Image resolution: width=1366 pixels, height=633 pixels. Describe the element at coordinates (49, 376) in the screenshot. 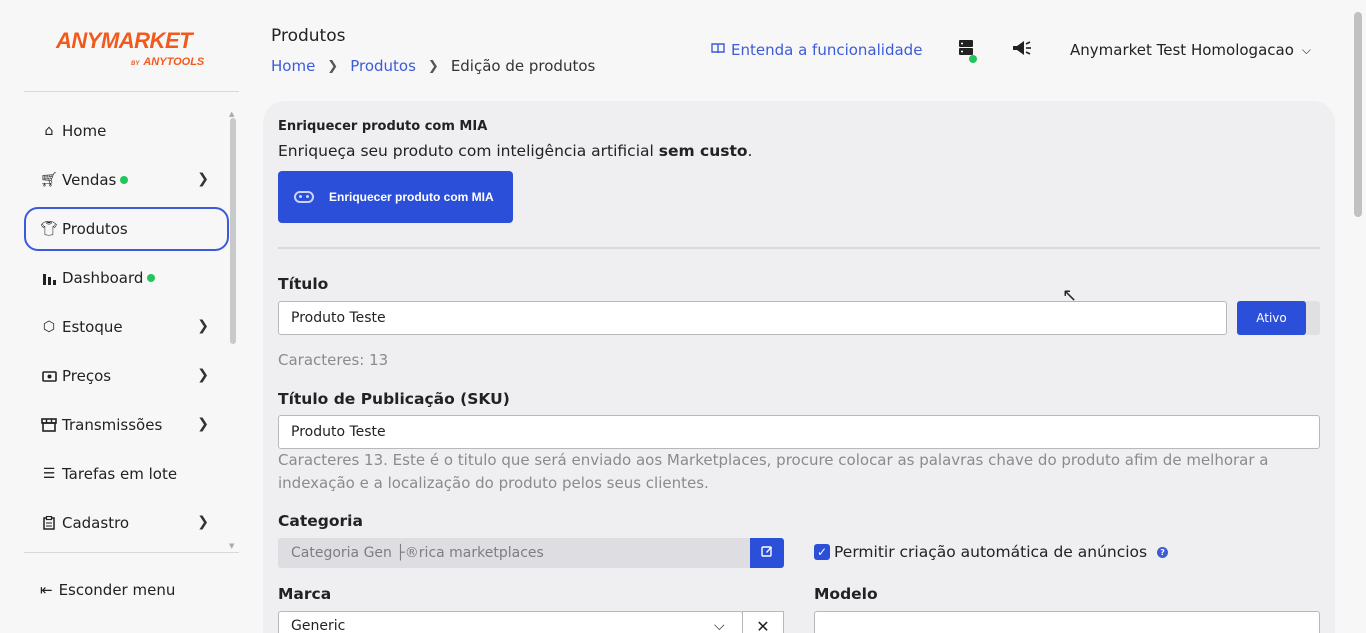

I see `money-icon` at that location.